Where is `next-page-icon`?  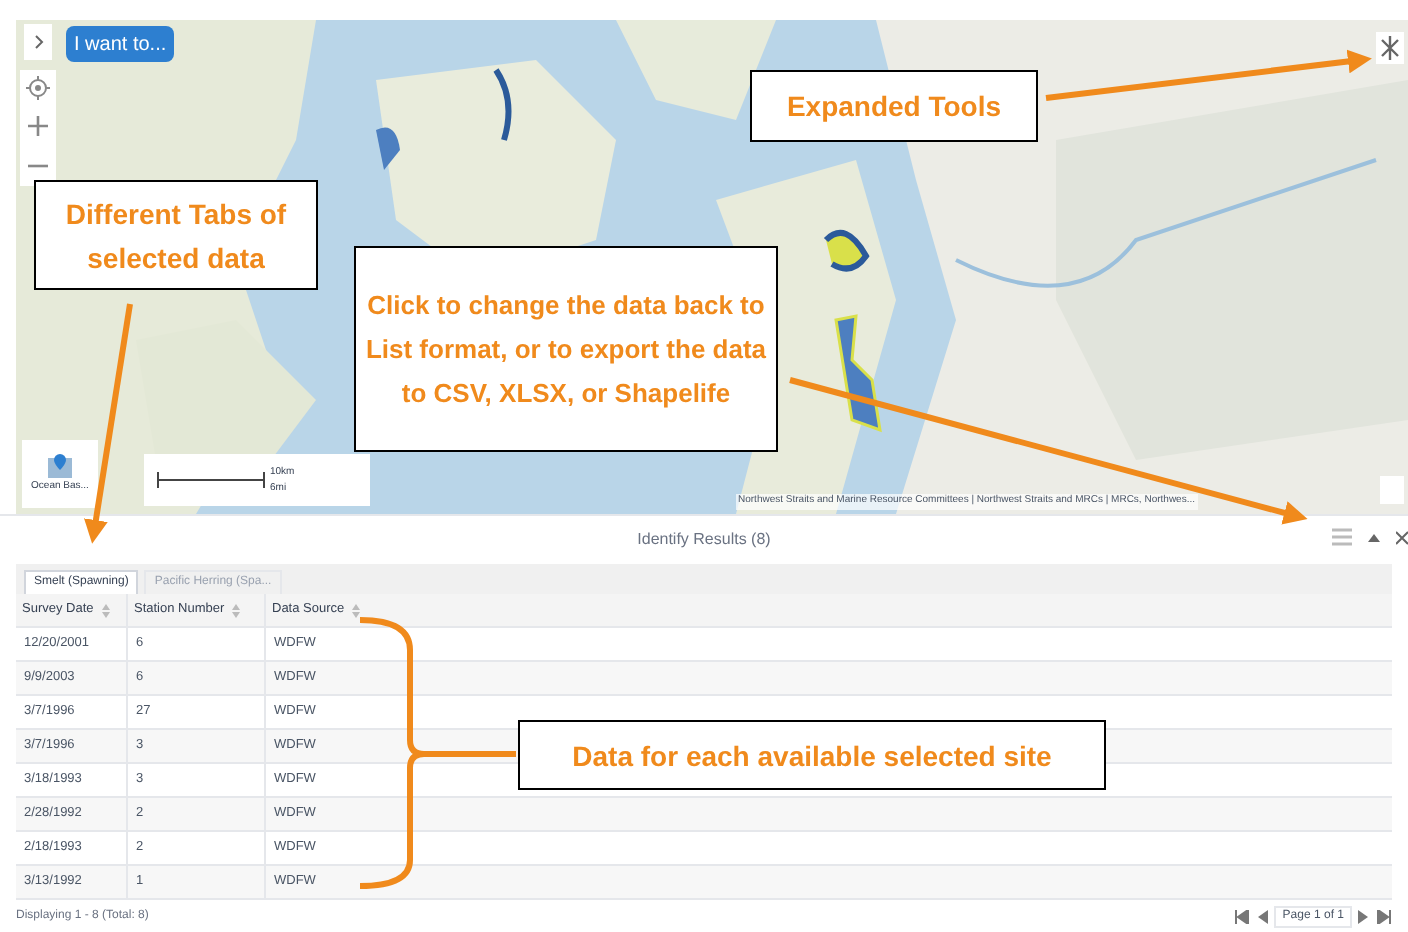
next-page-icon is located at coordinates (1364, 916).